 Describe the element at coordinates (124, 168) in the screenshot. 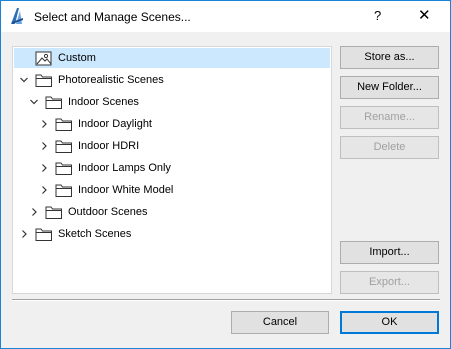

I see `tree-item-label: Indoor Lamps Only` at that location.